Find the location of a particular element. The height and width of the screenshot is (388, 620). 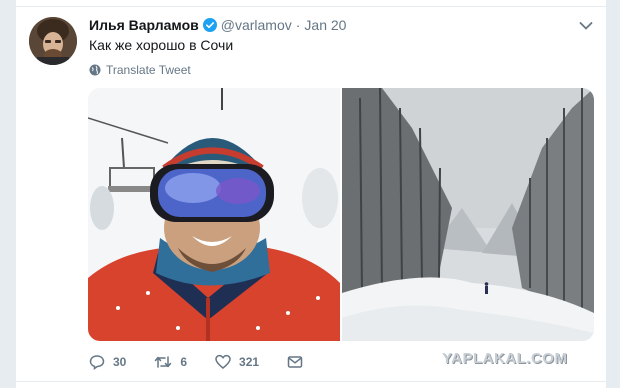

like-button: 321 is located at coordinates (237, 362).